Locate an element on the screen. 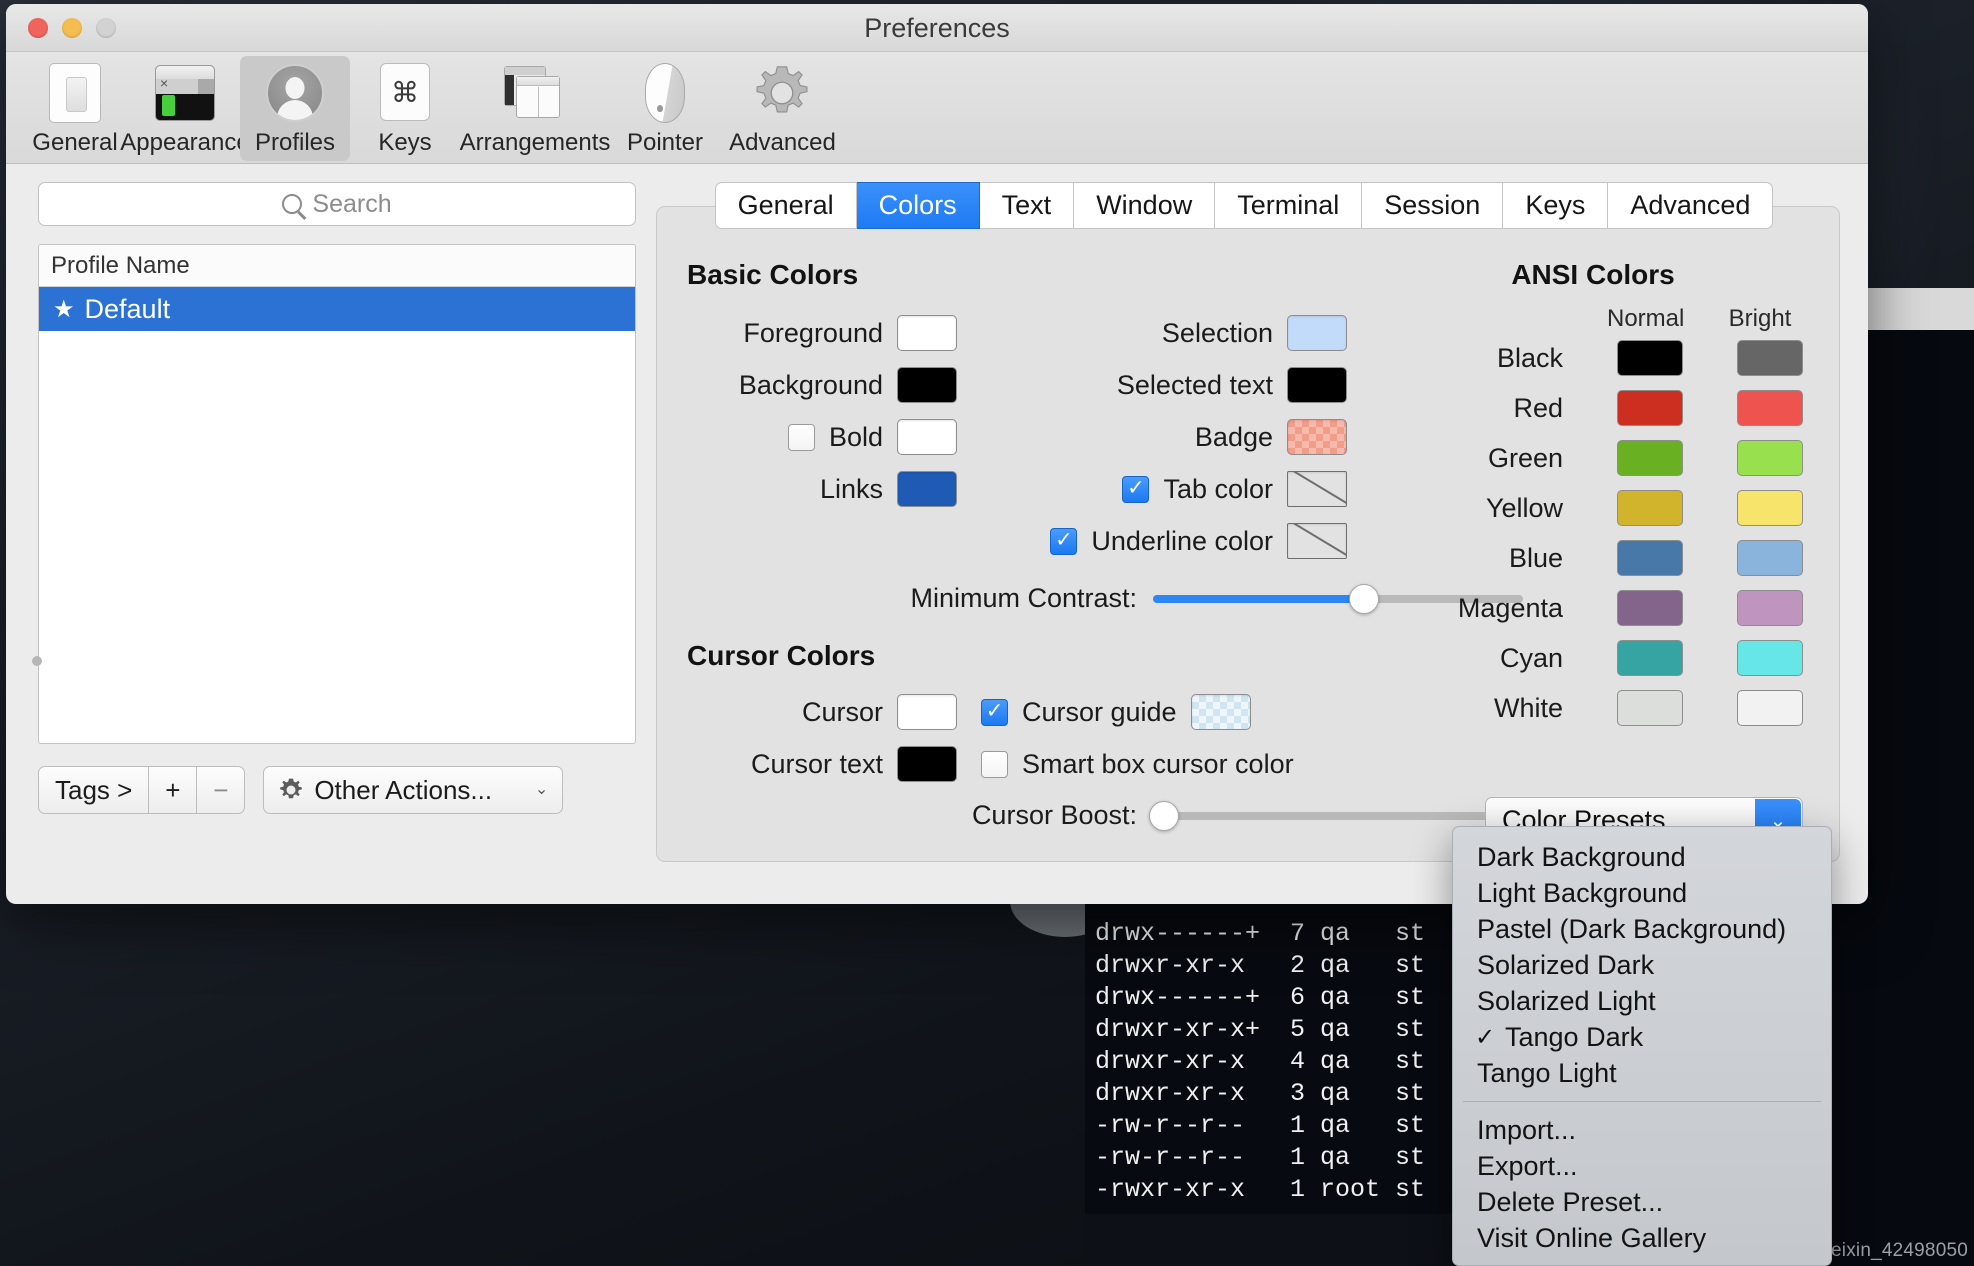 The image size is (1974, 1266). tab-colors: Colors is located at coordinates (918, 205).